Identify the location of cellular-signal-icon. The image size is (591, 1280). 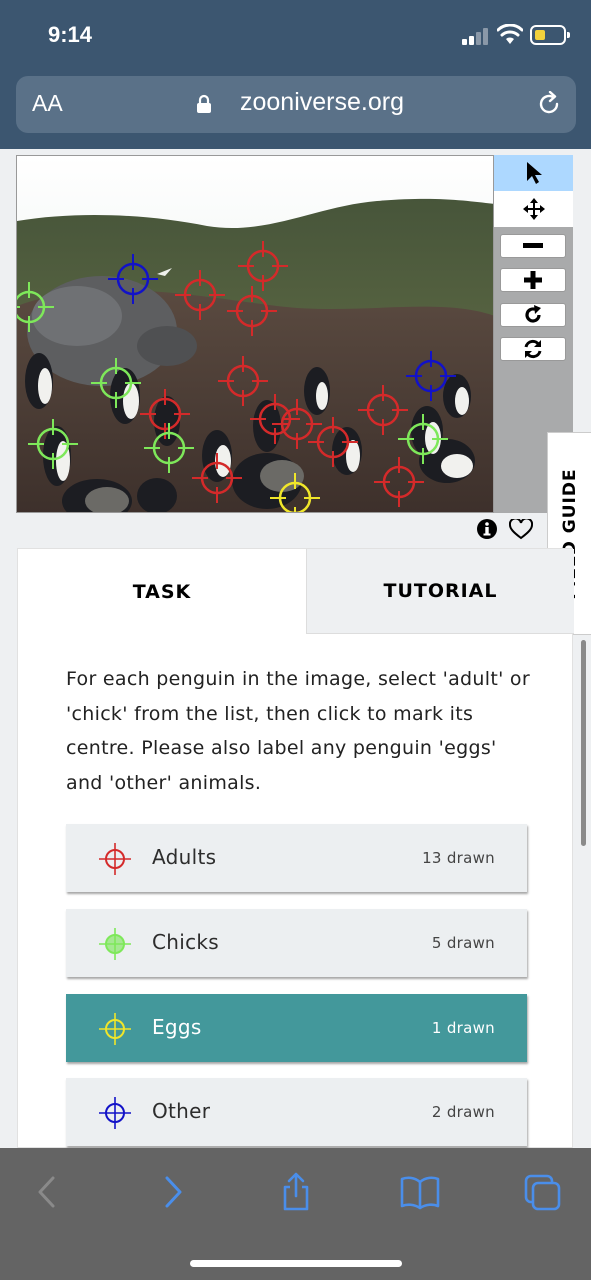
(476, 36).